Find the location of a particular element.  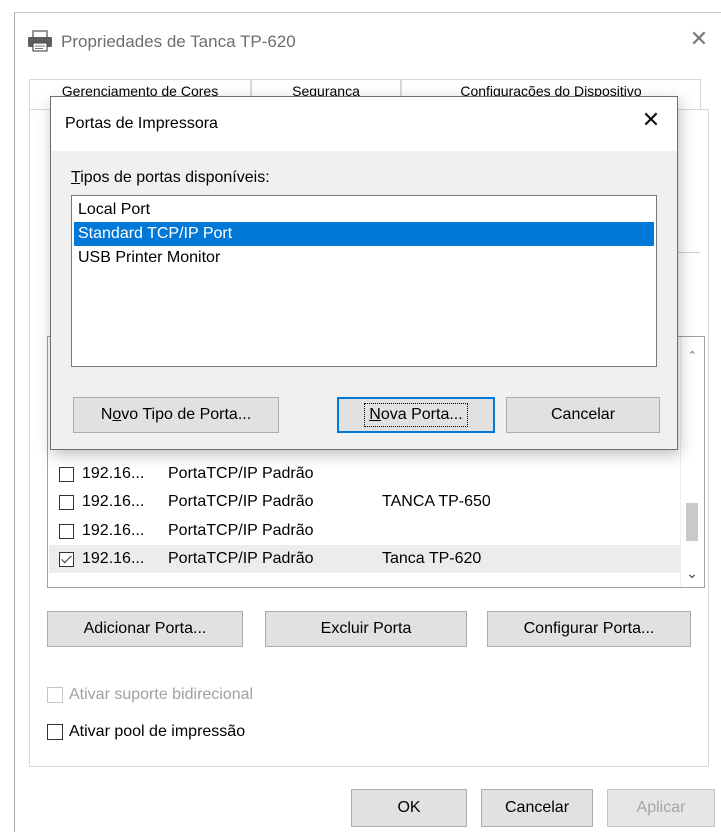

ok-button: OK is located at coordinates (409, 808).